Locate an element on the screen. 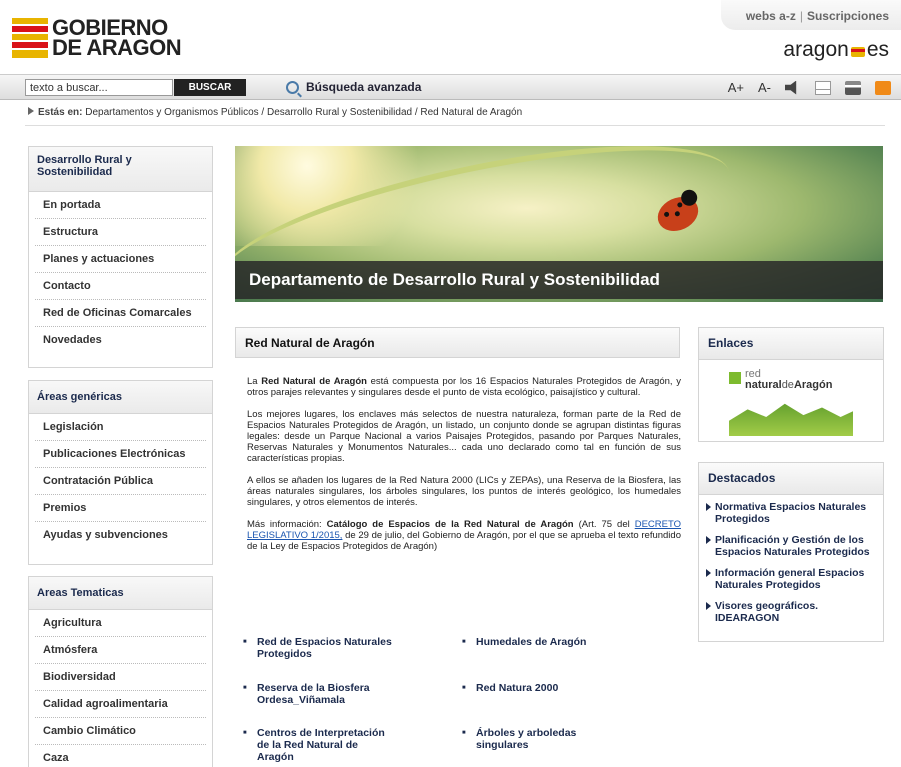 This screenshot has height=767, width=901. destacado-item: Visores geográficos. IDEARAGON is located at coordinates (791, 610).